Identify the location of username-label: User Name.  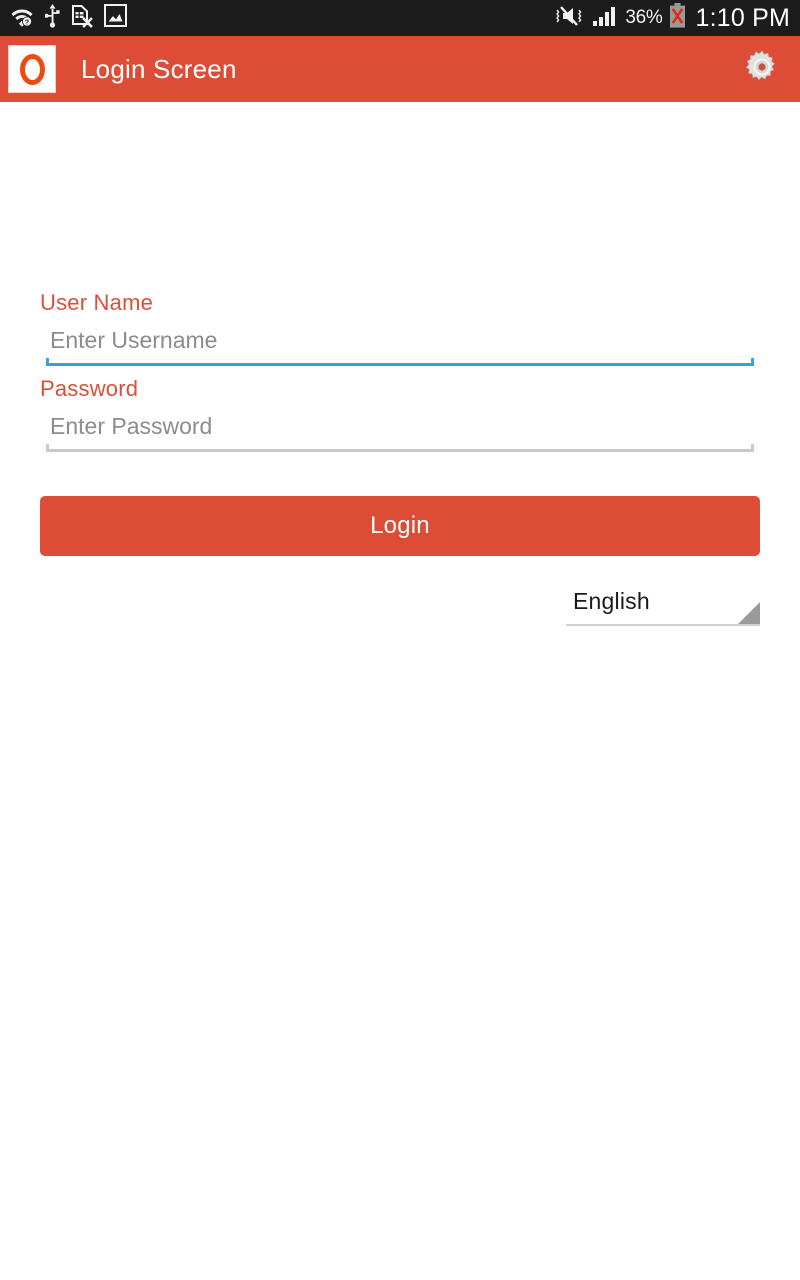
(97, 302).